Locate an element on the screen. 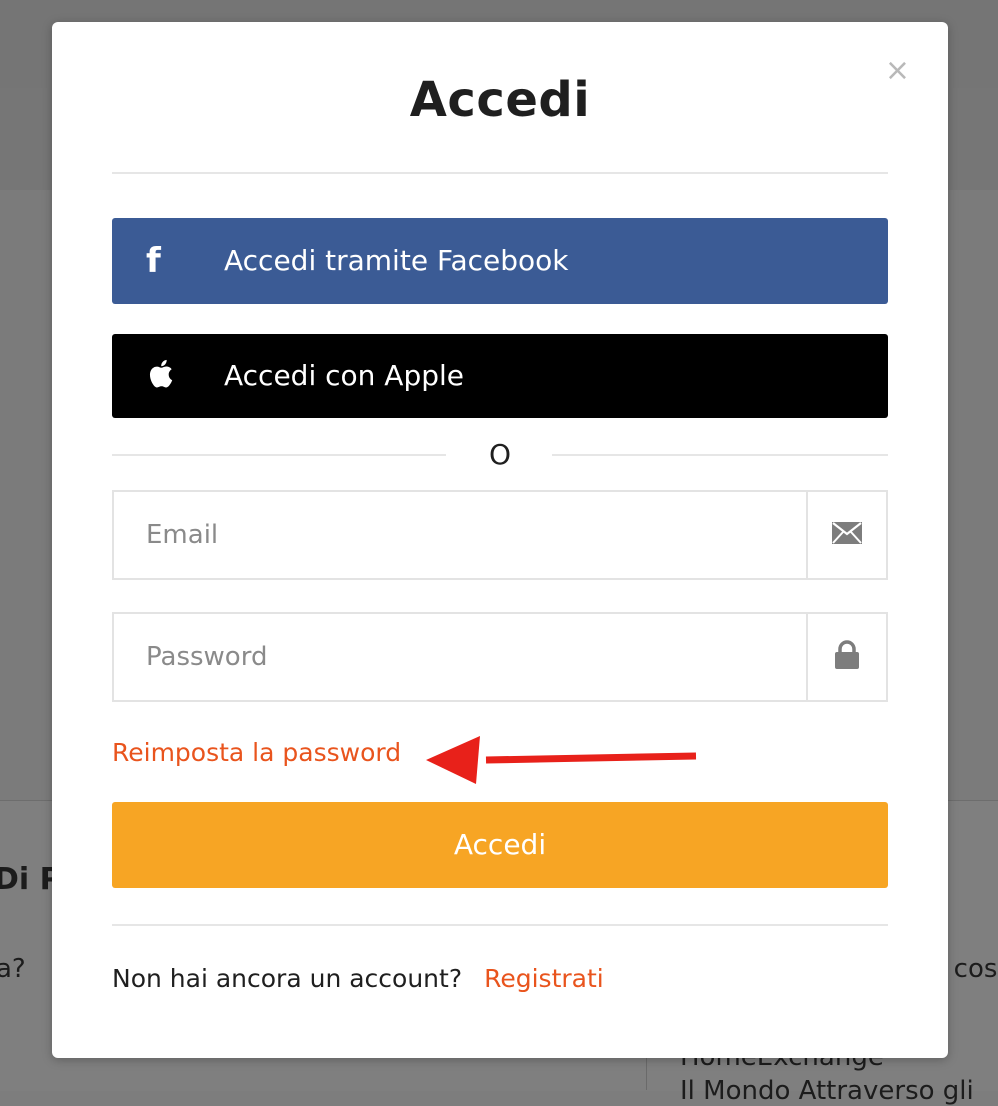 The image size is (998, 1106). bg-bottom-text-2: Il Mondo Attraverso gli is located at coordinates (827, 1091).